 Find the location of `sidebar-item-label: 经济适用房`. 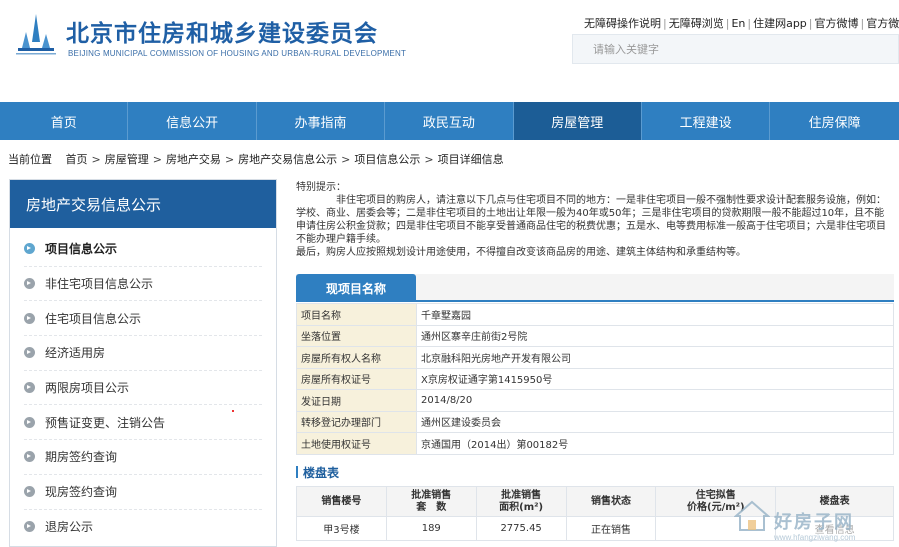

sidebar-item-label: 经济适用房 is located at coordinates (75, 353).